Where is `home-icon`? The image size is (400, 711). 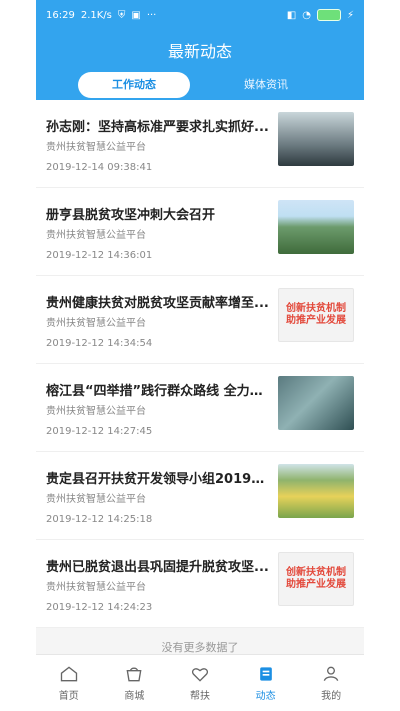 home-icon is located at coordinates (68, 674).